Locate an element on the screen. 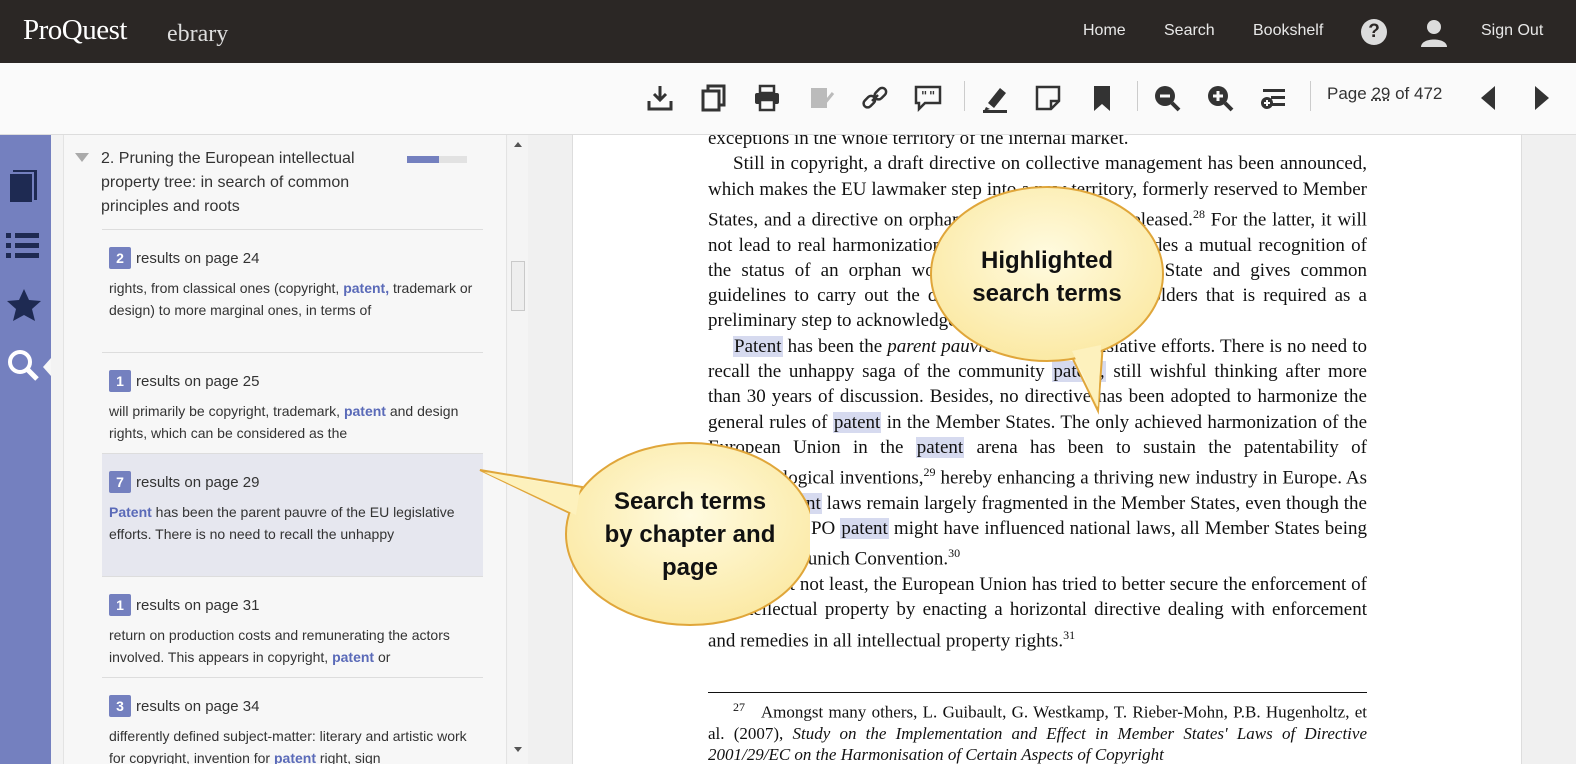 The height and width of the screenshot is (764, 1576). result-count-badge: 2 is located at coordinates (120, 258).